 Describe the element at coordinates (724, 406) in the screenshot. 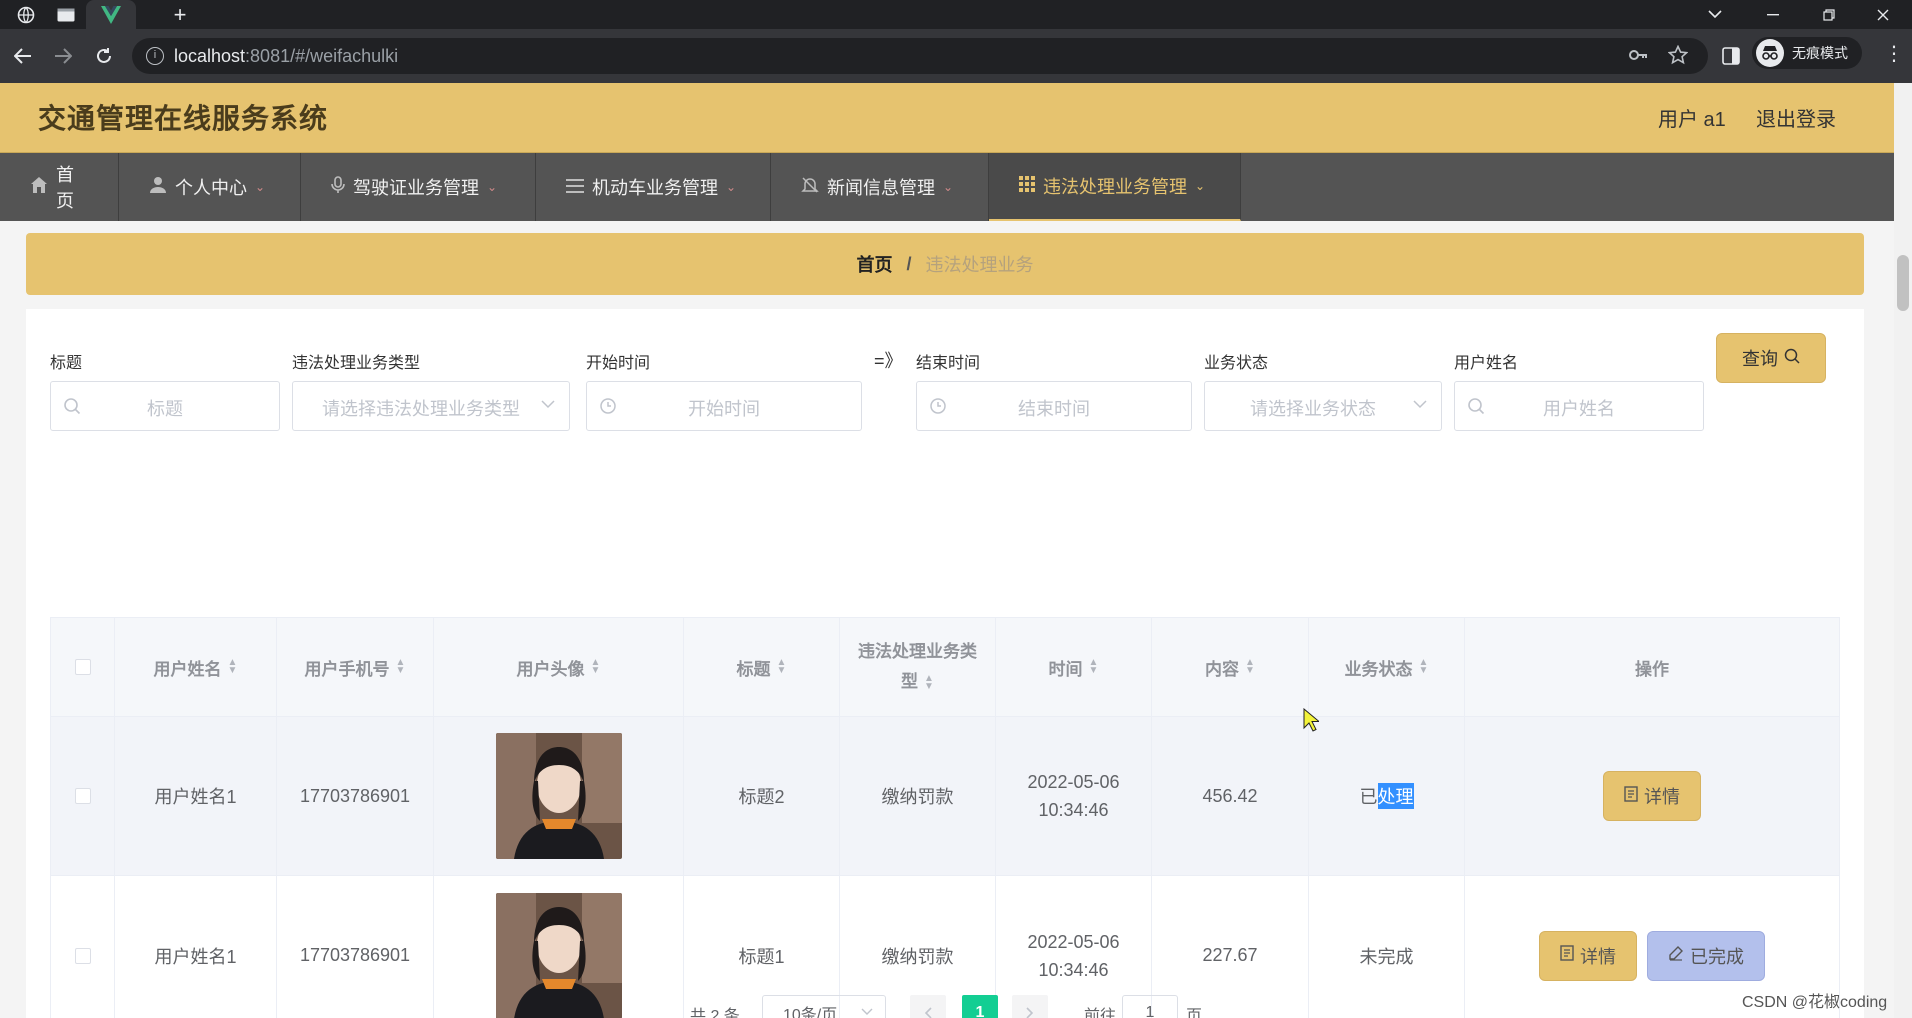

I see `start-time-picker: 开始时间` at that location.